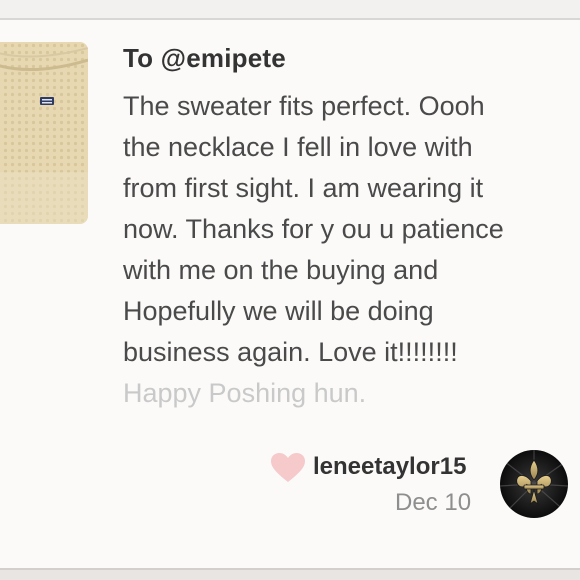 Image resolution: width=580 pixels, height=580 pixels. Describe the element at coordinates (278, 311) in the screenshot. I see `message-line: Hopefully we will be doing` at that location.